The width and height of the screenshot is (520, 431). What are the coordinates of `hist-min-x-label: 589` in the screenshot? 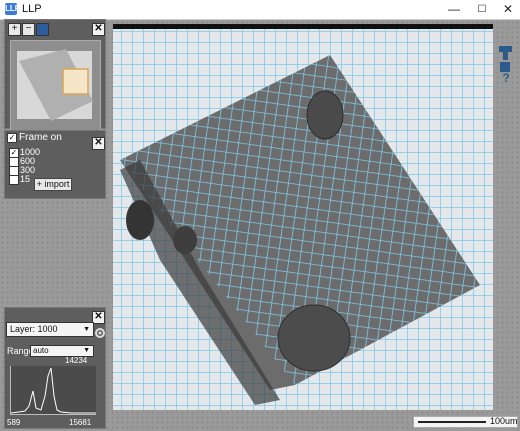 It's located at (14, 422).